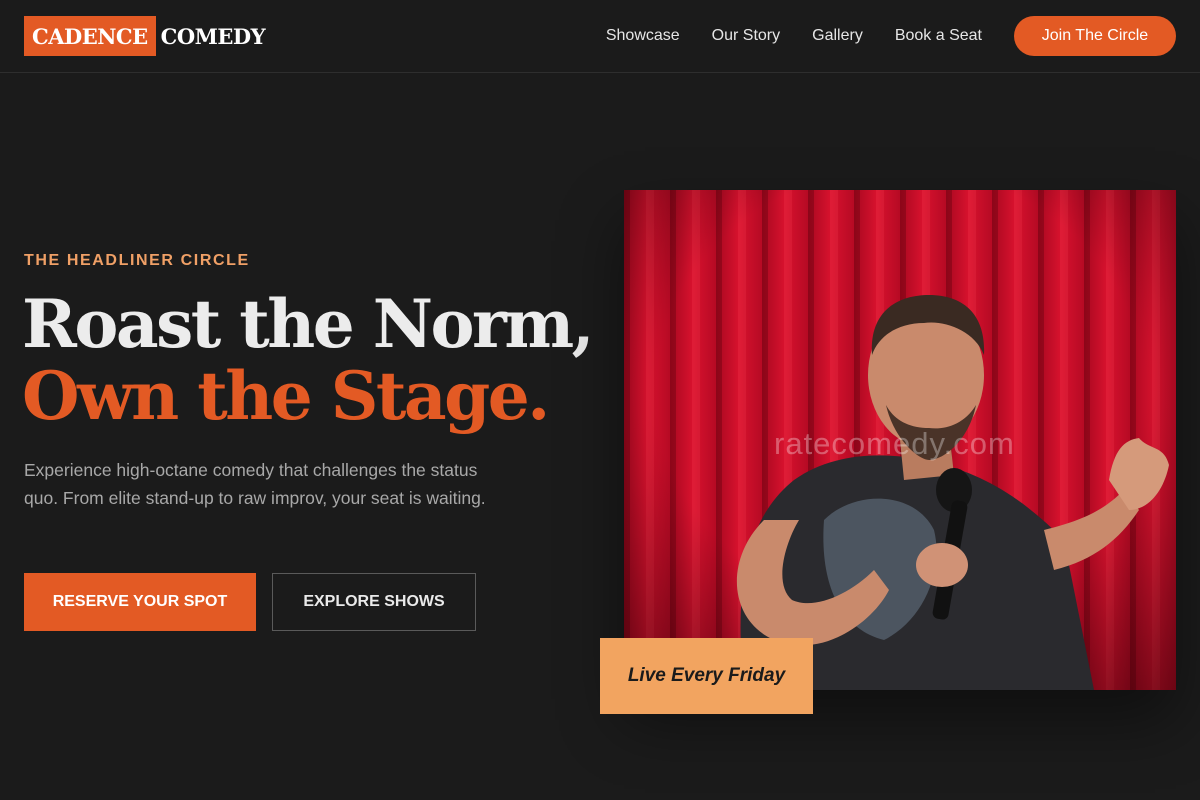 This screenshot has height=800, width=1200. What do you see at coordinates (1095, 36) in the screenshot?
I see `join-circle-button: Join The Circle` at bounding box center [1095, 36].